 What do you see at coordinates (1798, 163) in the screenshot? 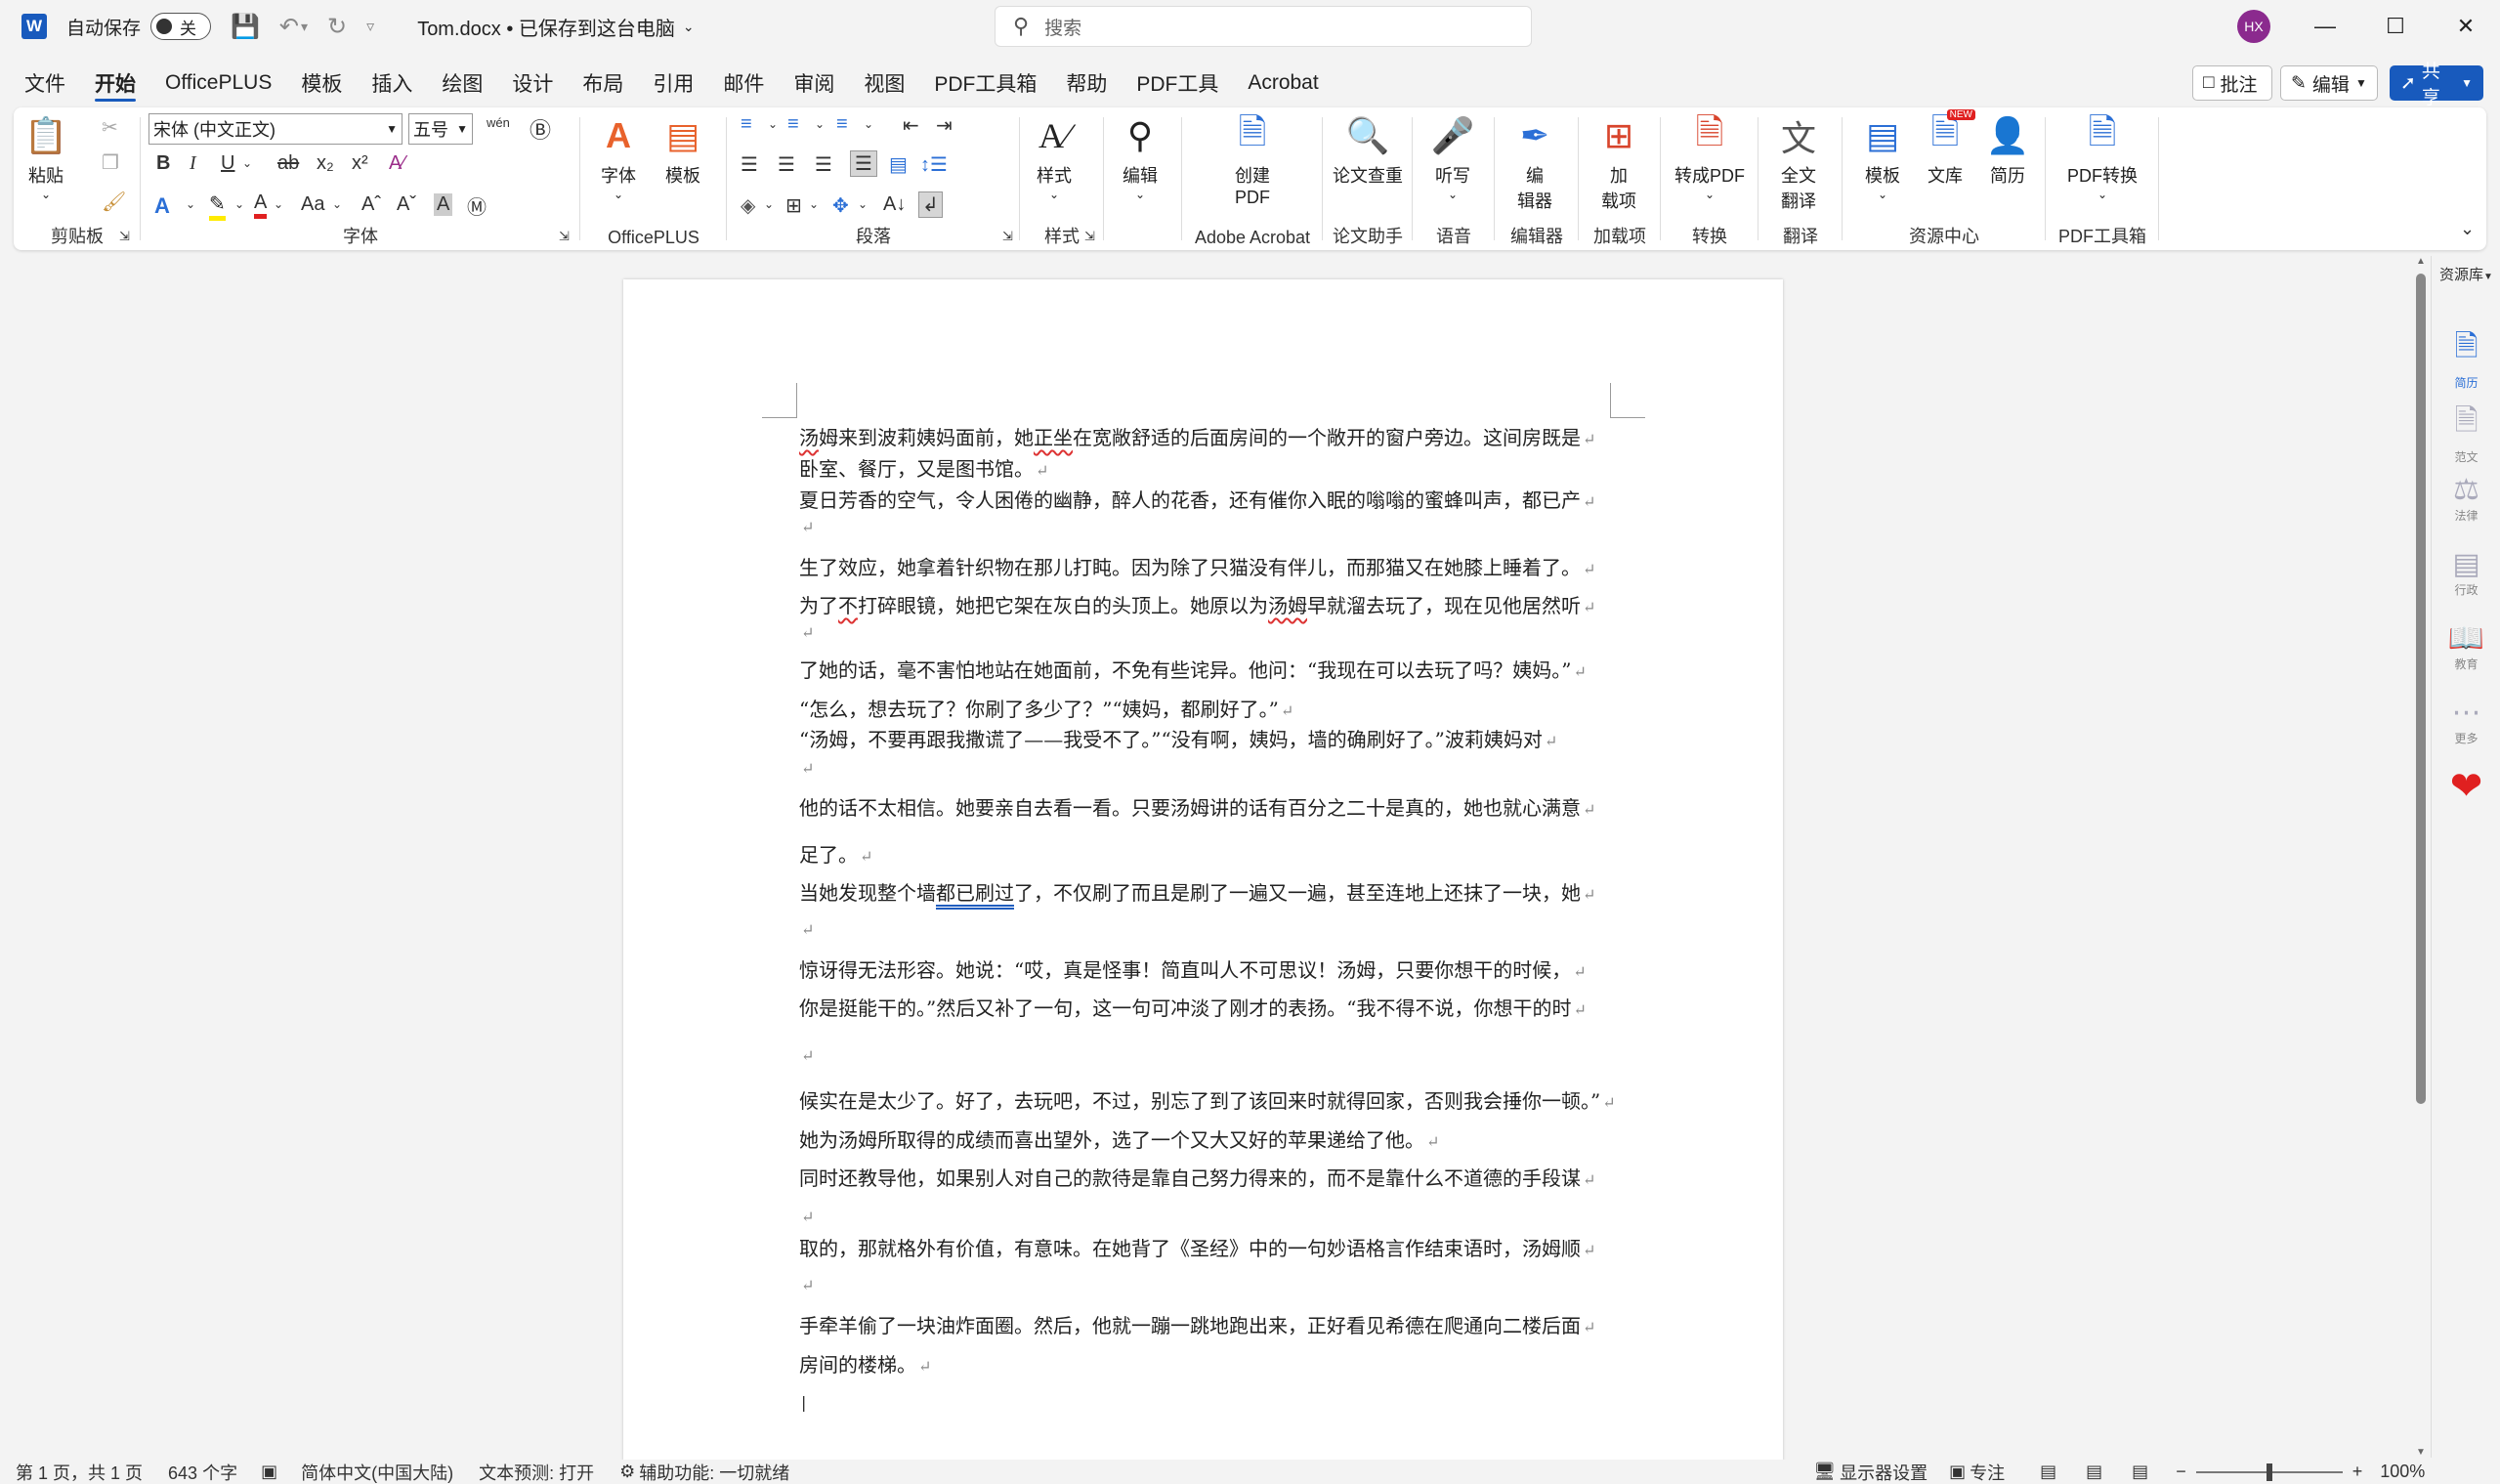
I see `translate-button: 文 全文 翻译` at bounding box center [1798, 163].